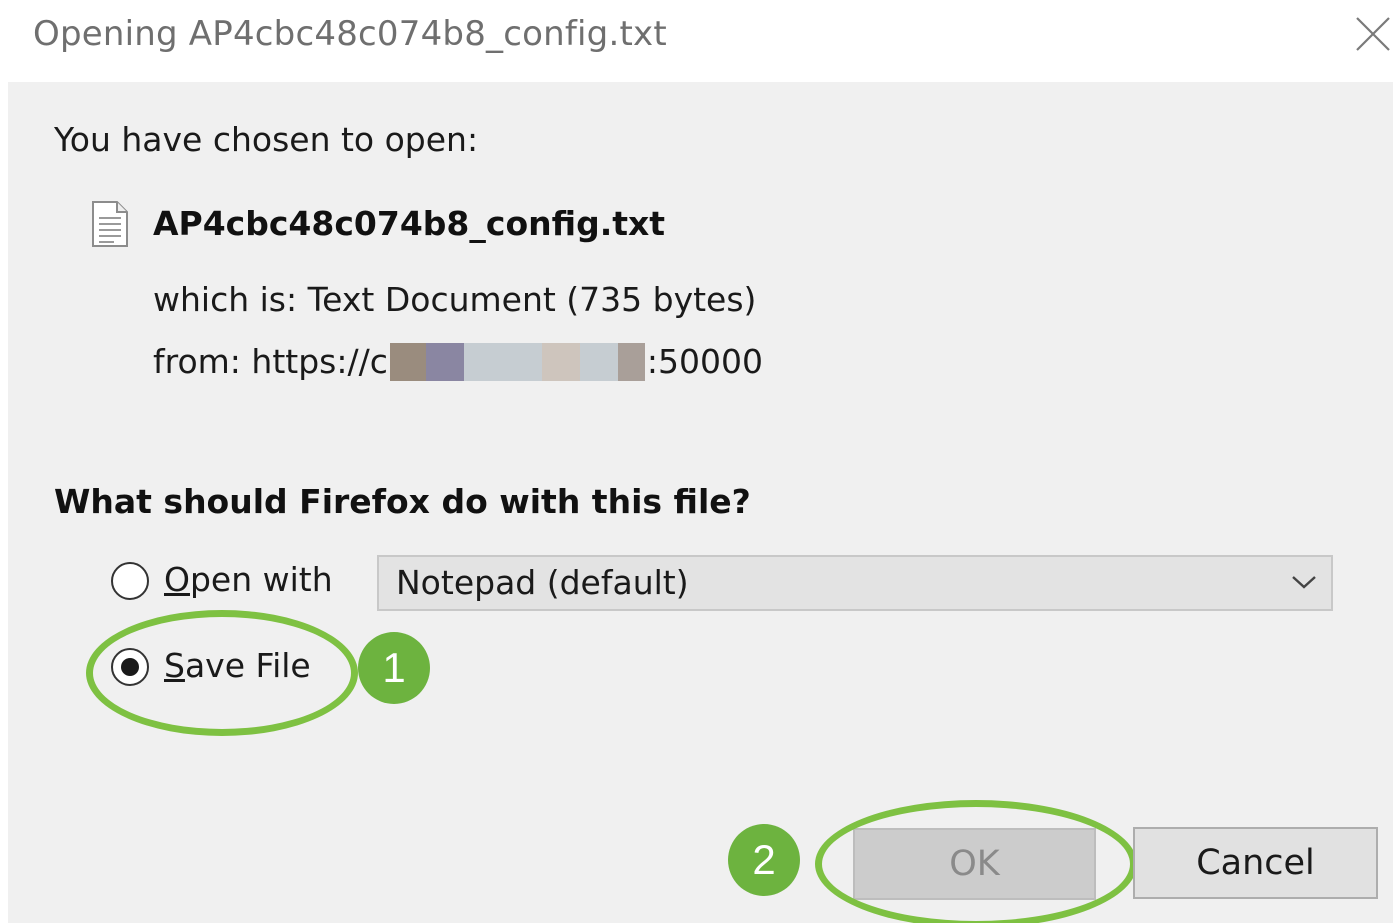 The image size is (1393, 923). Describe the element at coordinates (542, 582) in the screenshot. I see `selected-app: Notepad (default)` at that location.